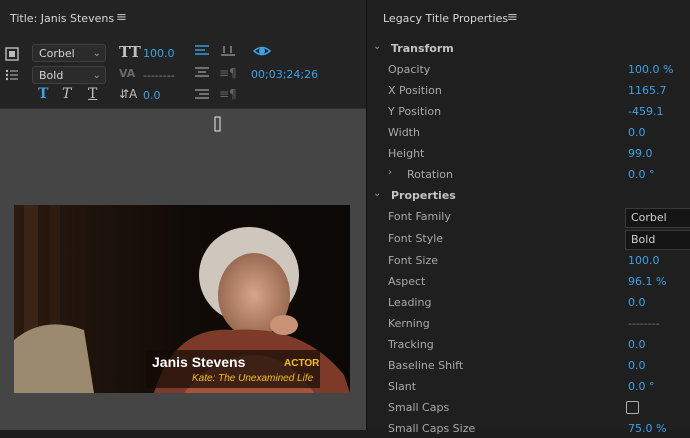  Describe the element at coordinates (228, 73) in the screenshot. I see `paragraph-left-icon: ≡¶` at that location.